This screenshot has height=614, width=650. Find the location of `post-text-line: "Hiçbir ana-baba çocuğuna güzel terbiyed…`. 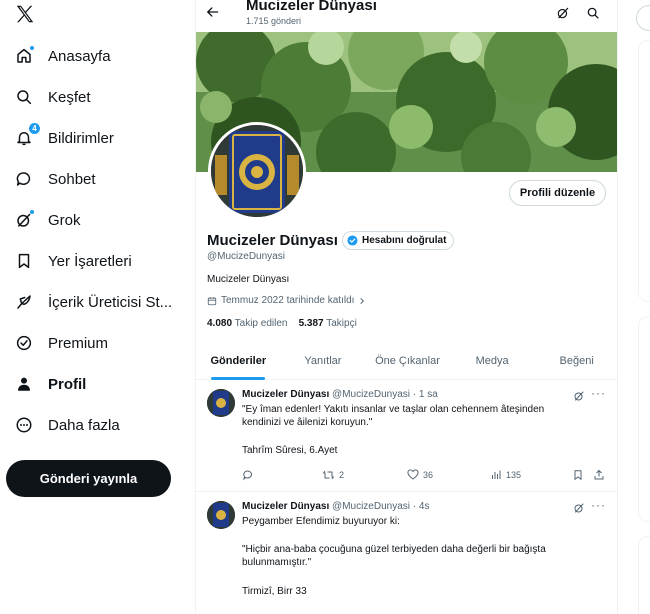

post-text-line: "Hiçbir ana-baba çocuğuna güzel terbiyed… is located at coordinates (394, 549).